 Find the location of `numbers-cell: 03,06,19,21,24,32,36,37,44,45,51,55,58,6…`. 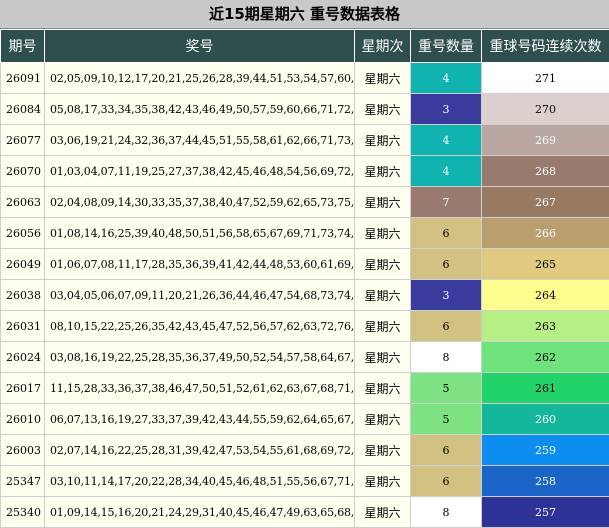

numbers-cell: 03,06,19,21,24,32,36,37,44,45,51,55,58,6… is located at coordinates (200, 140).